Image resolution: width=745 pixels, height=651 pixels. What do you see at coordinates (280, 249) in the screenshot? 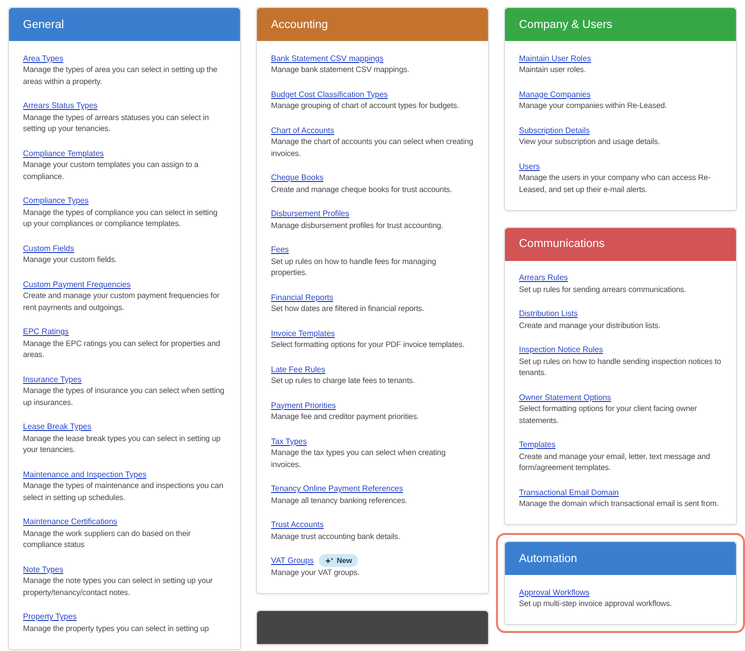
I see `settings-link: Fees` at bounding box center [280, 249].